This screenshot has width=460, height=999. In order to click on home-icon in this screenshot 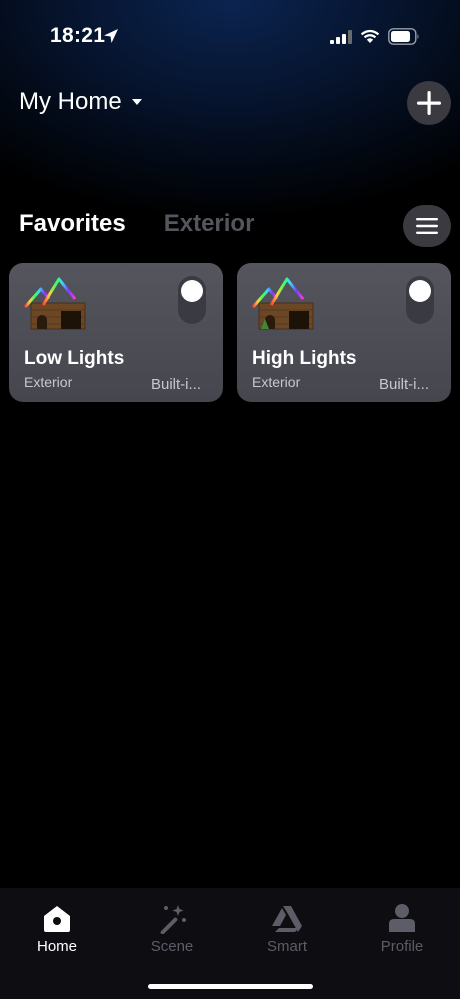, I will do `click(57, 919)`.